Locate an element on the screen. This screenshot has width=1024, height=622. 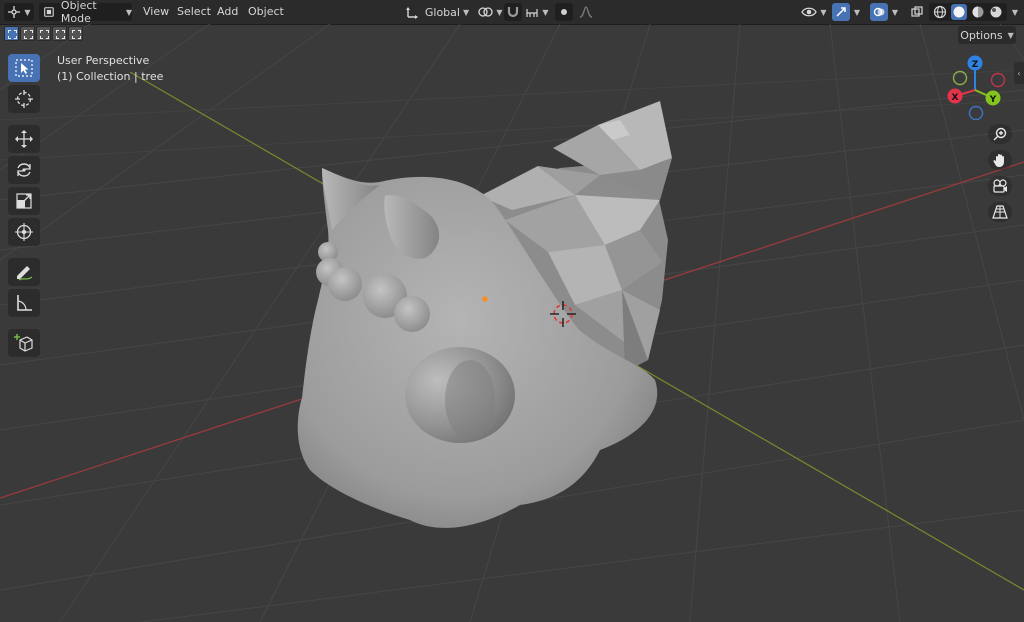
tool-transform is located at coordinates (24, 232).